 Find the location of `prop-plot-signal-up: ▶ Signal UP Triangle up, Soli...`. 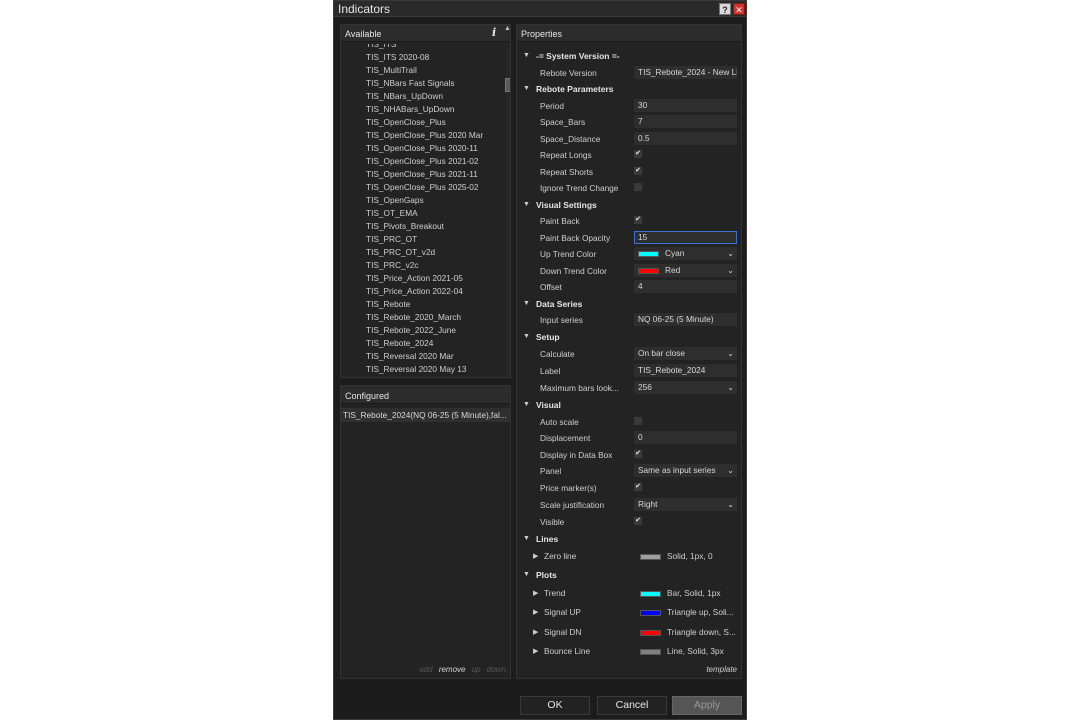

prop-plot-signal-up: ▶ Signal UP Triangle up, Soli... is located at coordinates (629, 612).